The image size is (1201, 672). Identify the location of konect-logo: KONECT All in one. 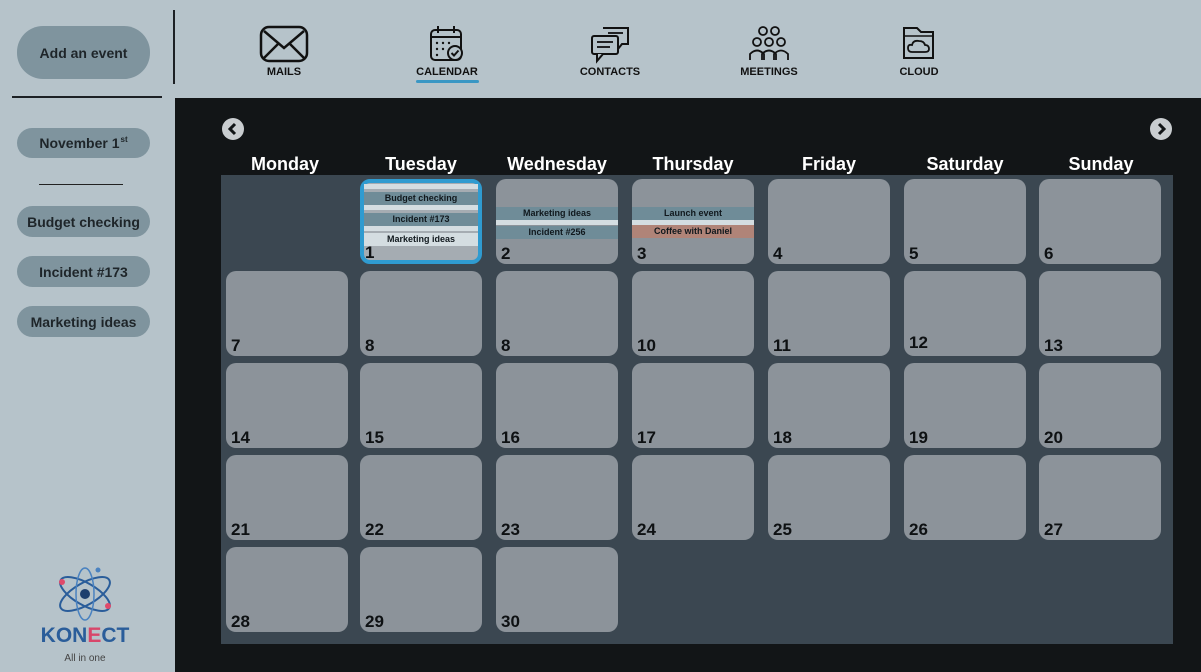
(85, 617).